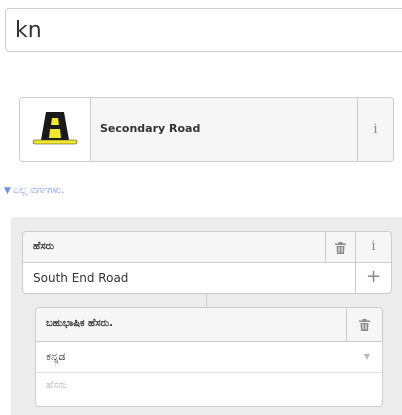 The width and height of the screenshot is (402, 415). What do you see at coordinates (79, 323) in the screenshot?
I see `localized-name-label: ಬಹುಭಾಷಿಕ ಹೆಸರು.` at bounding box center [79, 323].